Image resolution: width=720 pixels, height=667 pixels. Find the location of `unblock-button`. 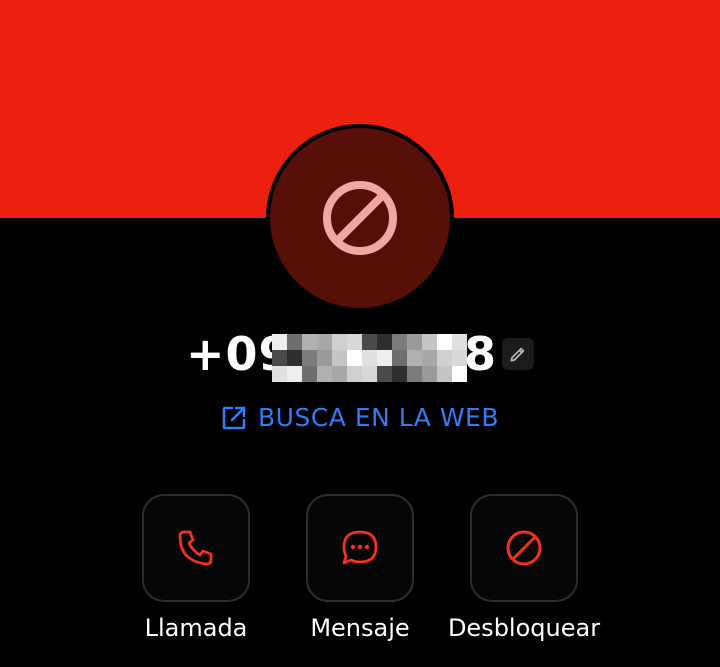

unblock-button is located at coordinates (524, 548).